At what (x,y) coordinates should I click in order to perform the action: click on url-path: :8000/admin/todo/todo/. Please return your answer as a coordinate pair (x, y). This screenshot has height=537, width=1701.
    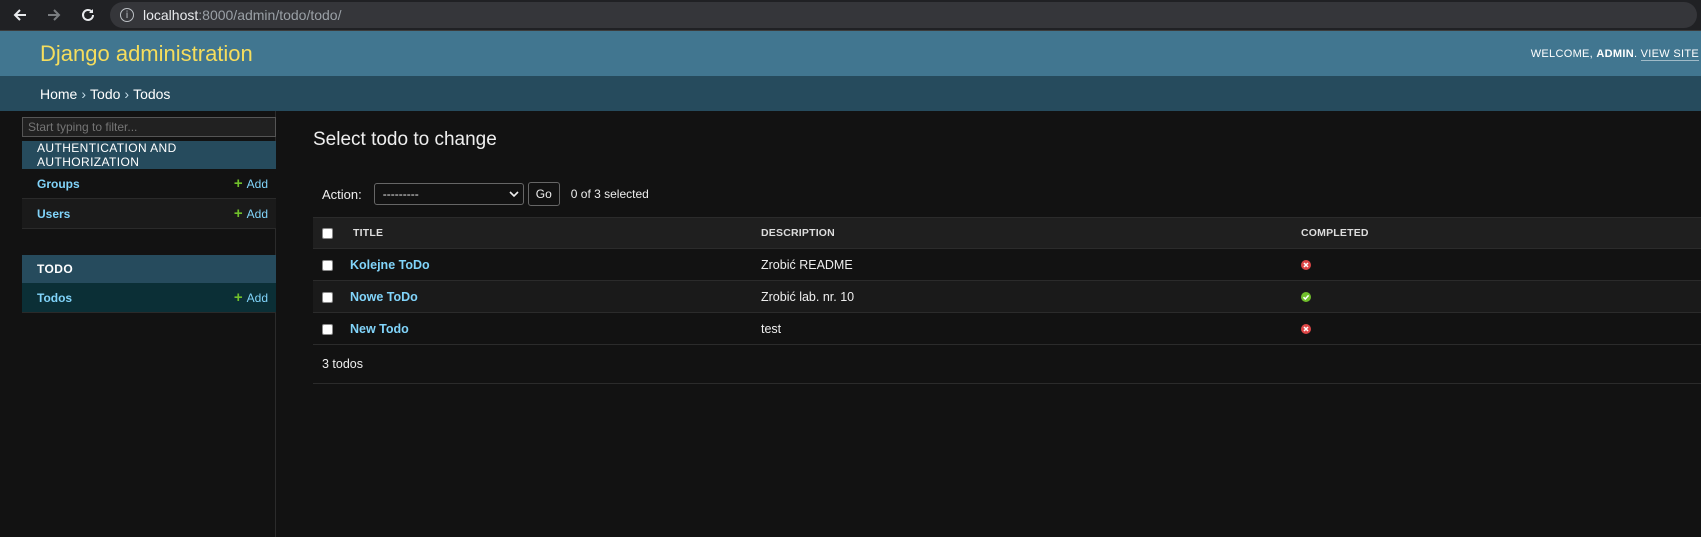
    Looking at the image, I should click on (270, 15).